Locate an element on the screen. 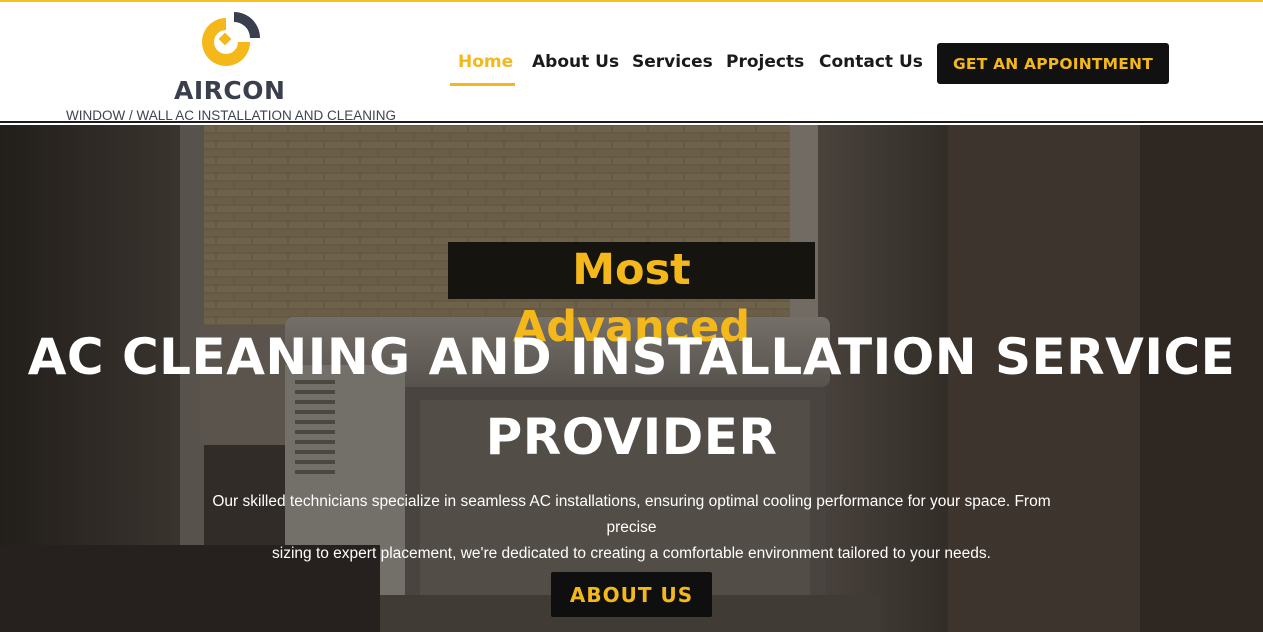 The height and width of the screenshot is (632, 1263). hero-headline-line2: PROVIDER is located at coordinates (631, 437).